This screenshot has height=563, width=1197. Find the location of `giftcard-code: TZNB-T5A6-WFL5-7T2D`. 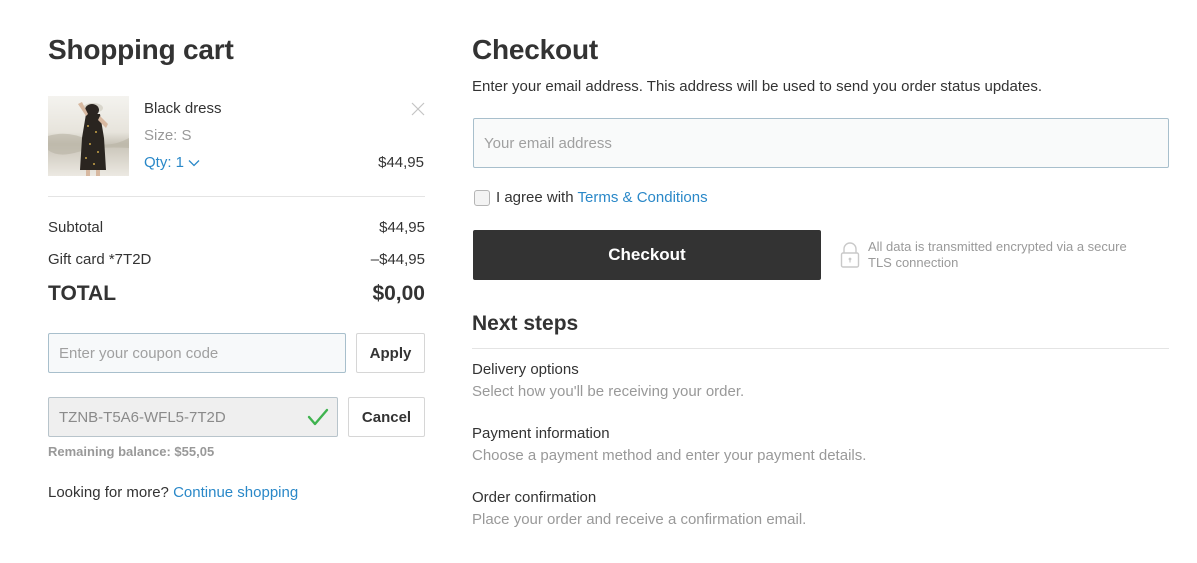

giftcard-code: TZNB-T5A6-WFL5-7T2D is located at coordinates (142, 417).